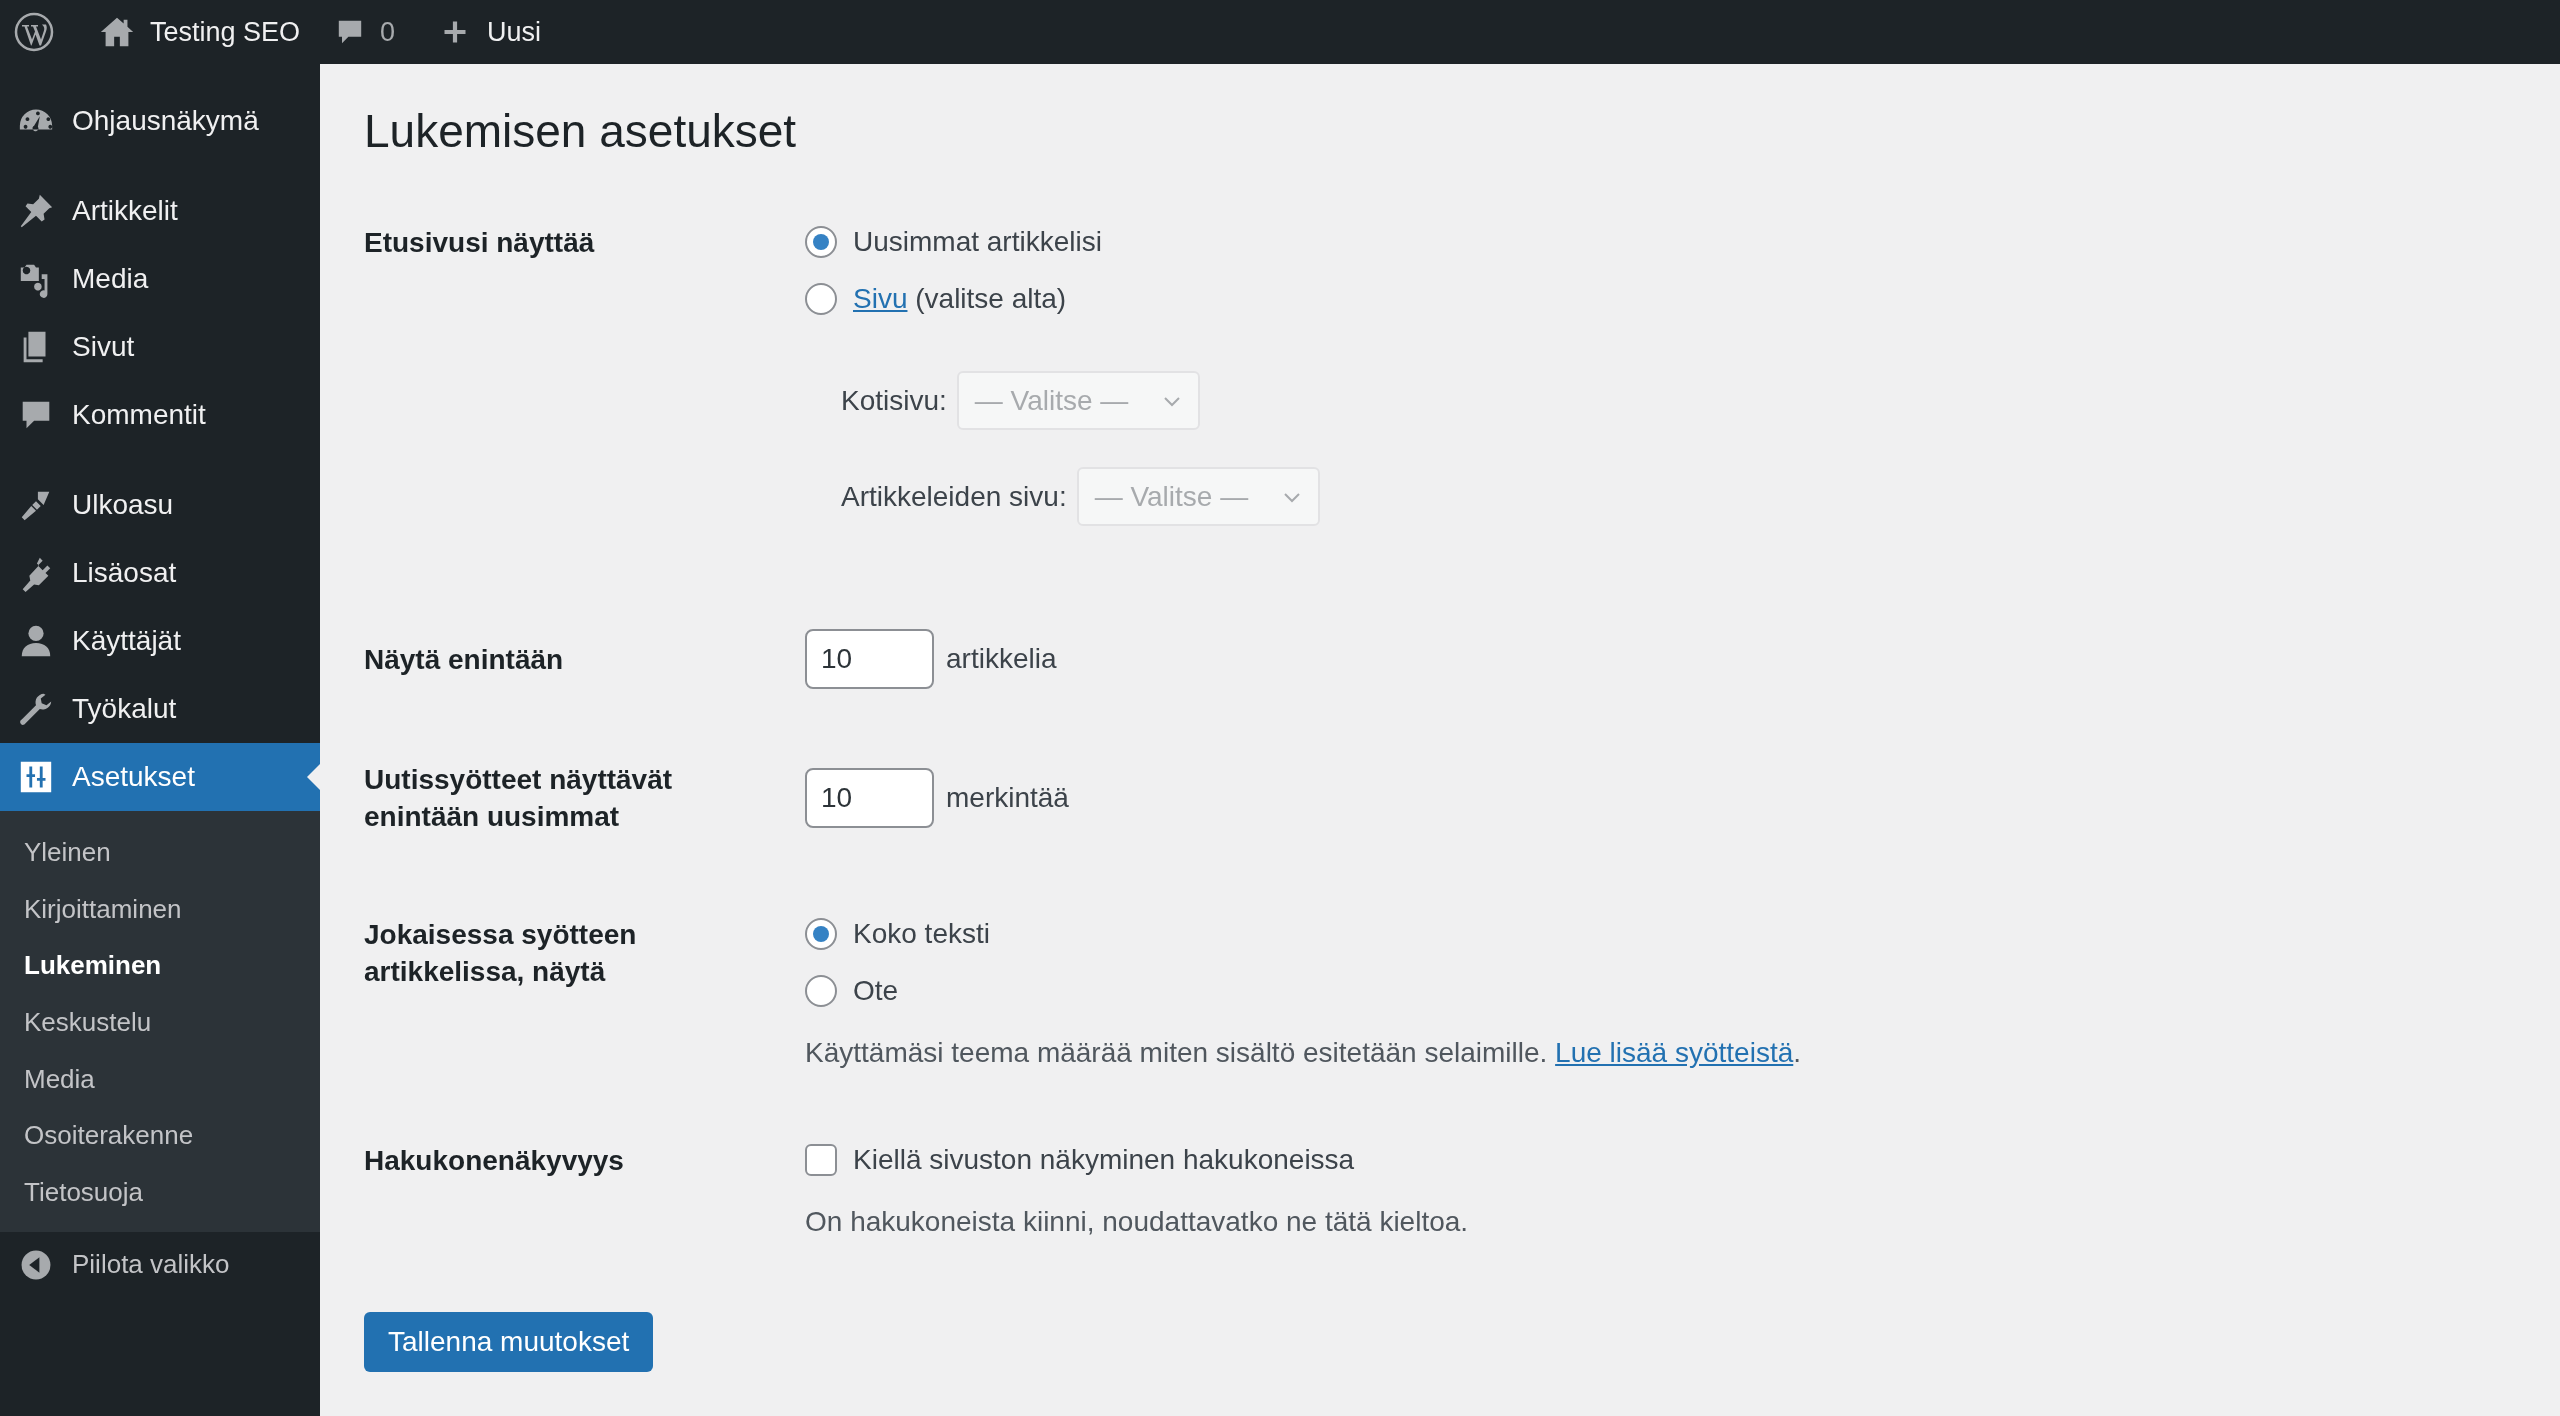  Describe the element at coordinates (160, 211) in the screenshot. I see `sidebar-menu-item: Artikkelit` at that location.